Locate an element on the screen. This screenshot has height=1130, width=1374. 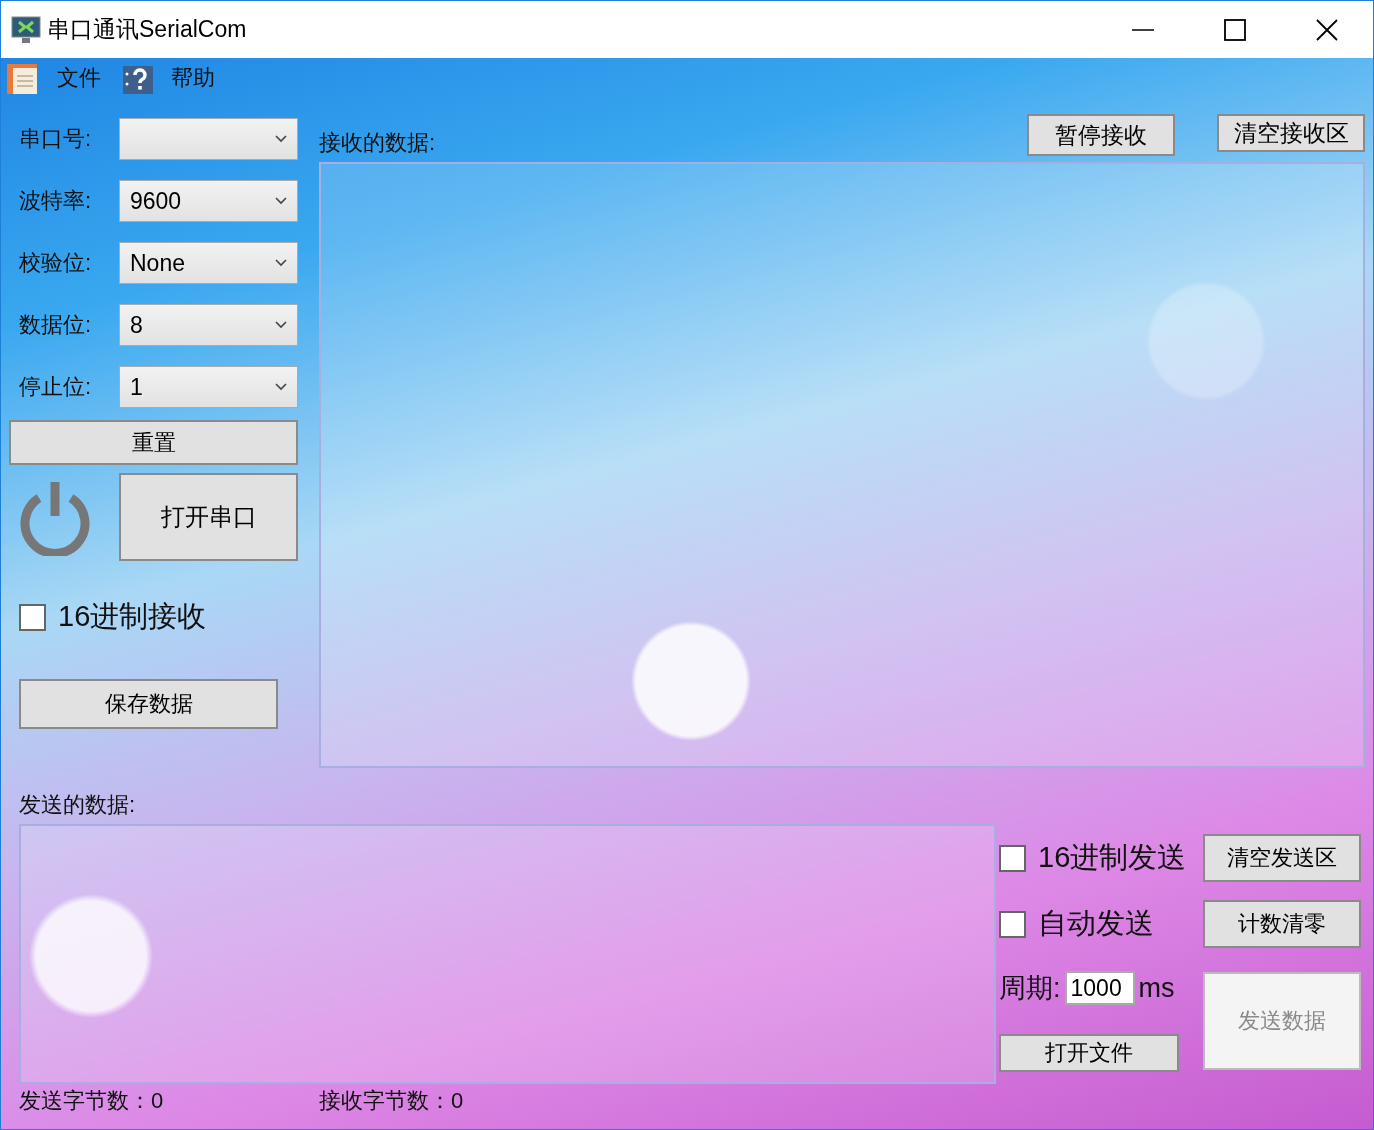
checkbox-label: 16进制发送 is located at coordinates (1112, 857).